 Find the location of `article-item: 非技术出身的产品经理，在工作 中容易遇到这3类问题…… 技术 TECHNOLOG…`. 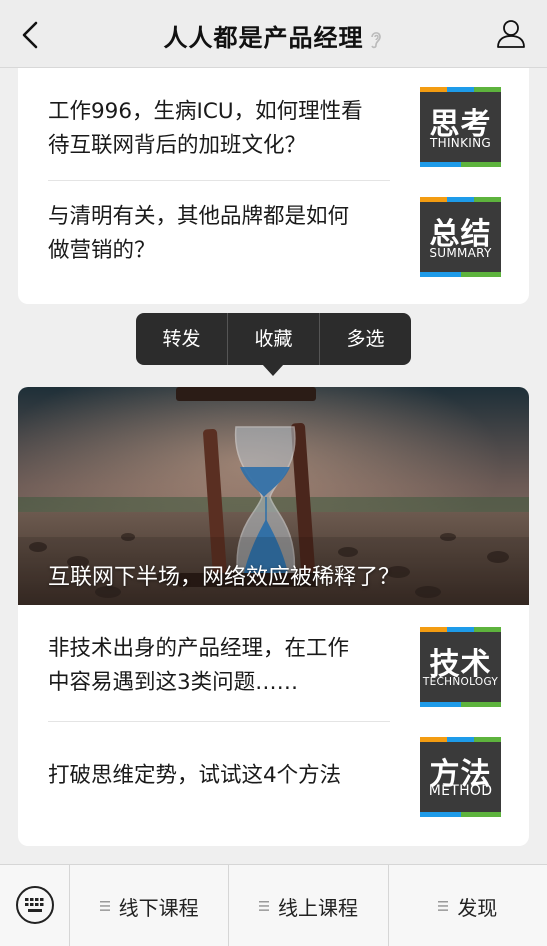

article-item: 非技术出身的产品经理，在工作 中容易遇到这3类问题…… 技术 TECHNOLOG… is located at coordinates (274, 672).